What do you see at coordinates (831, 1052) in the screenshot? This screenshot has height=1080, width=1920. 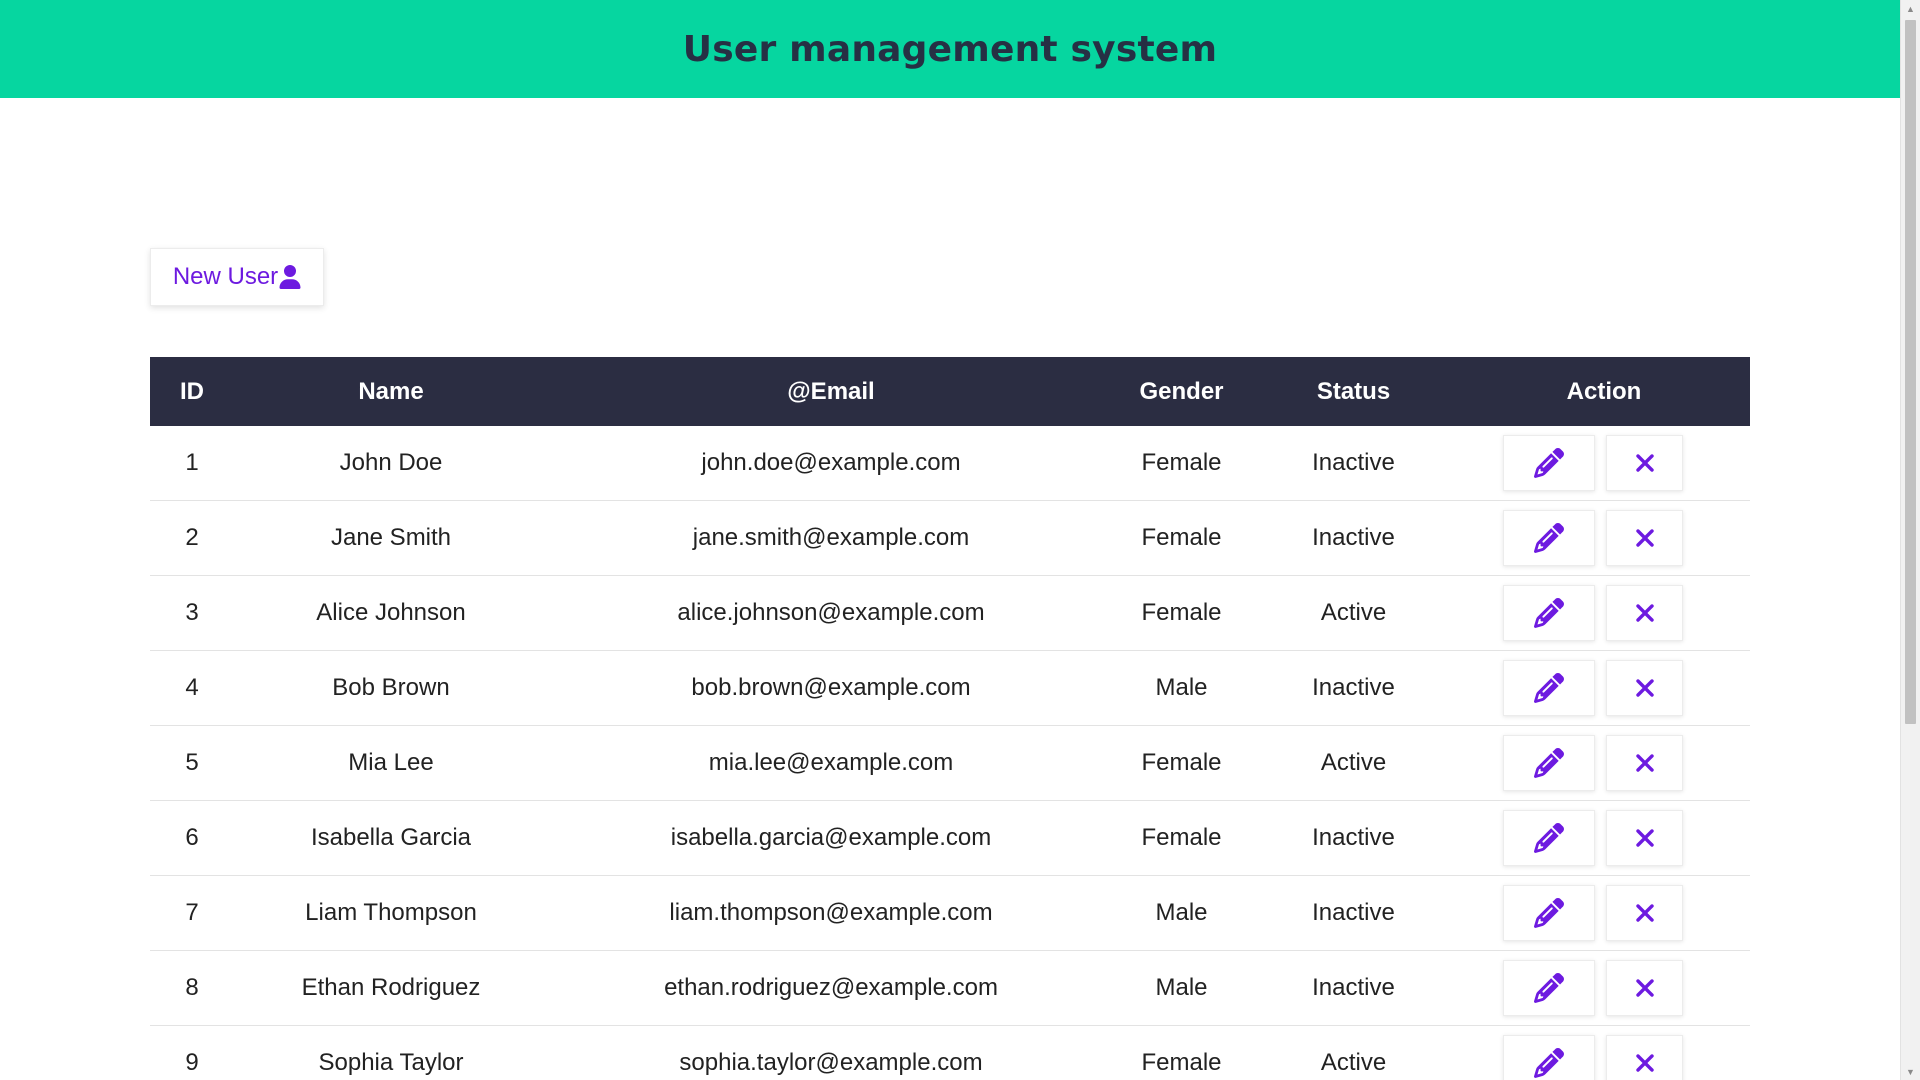 I see `cell-email: sophia.taylor@example.com` at bounding box center [831, 1052].